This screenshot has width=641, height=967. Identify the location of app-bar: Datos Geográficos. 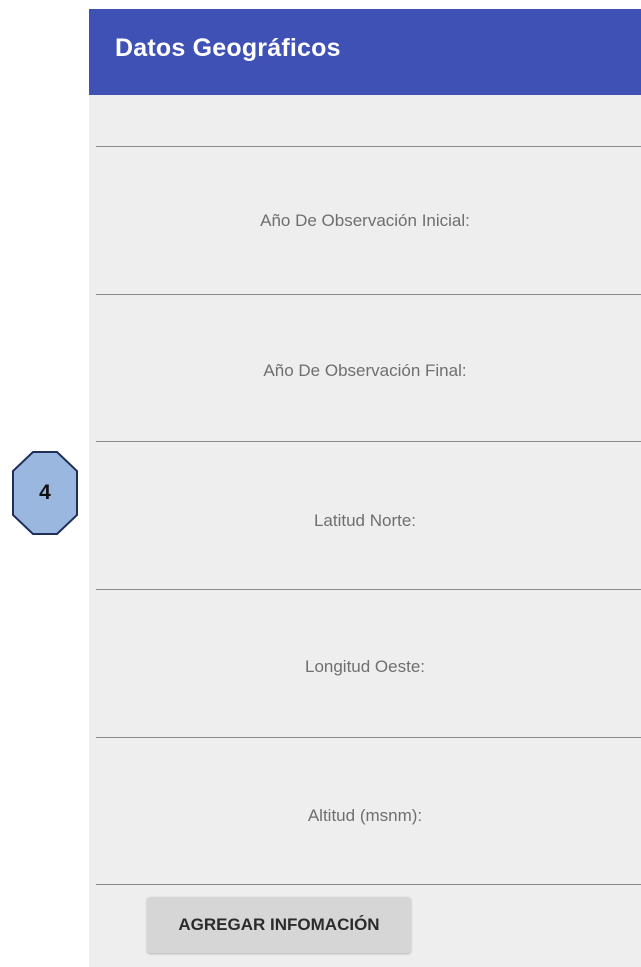
(365, 52).